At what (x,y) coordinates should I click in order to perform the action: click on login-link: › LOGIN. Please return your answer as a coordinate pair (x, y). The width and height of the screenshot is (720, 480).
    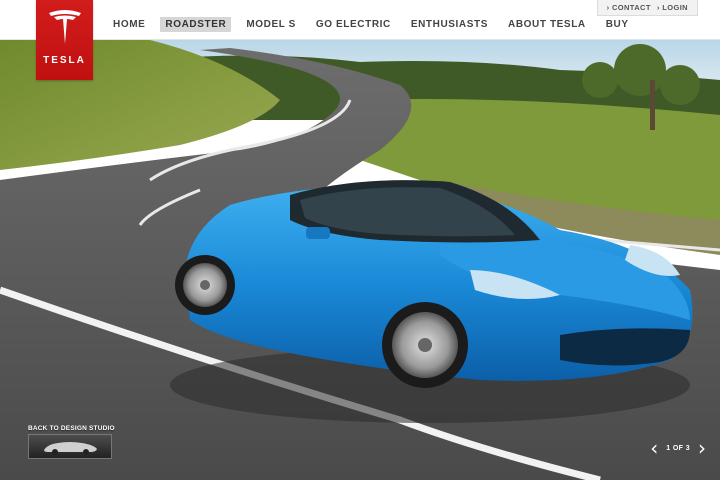
    Looking at the image, I should click on (672, 7).